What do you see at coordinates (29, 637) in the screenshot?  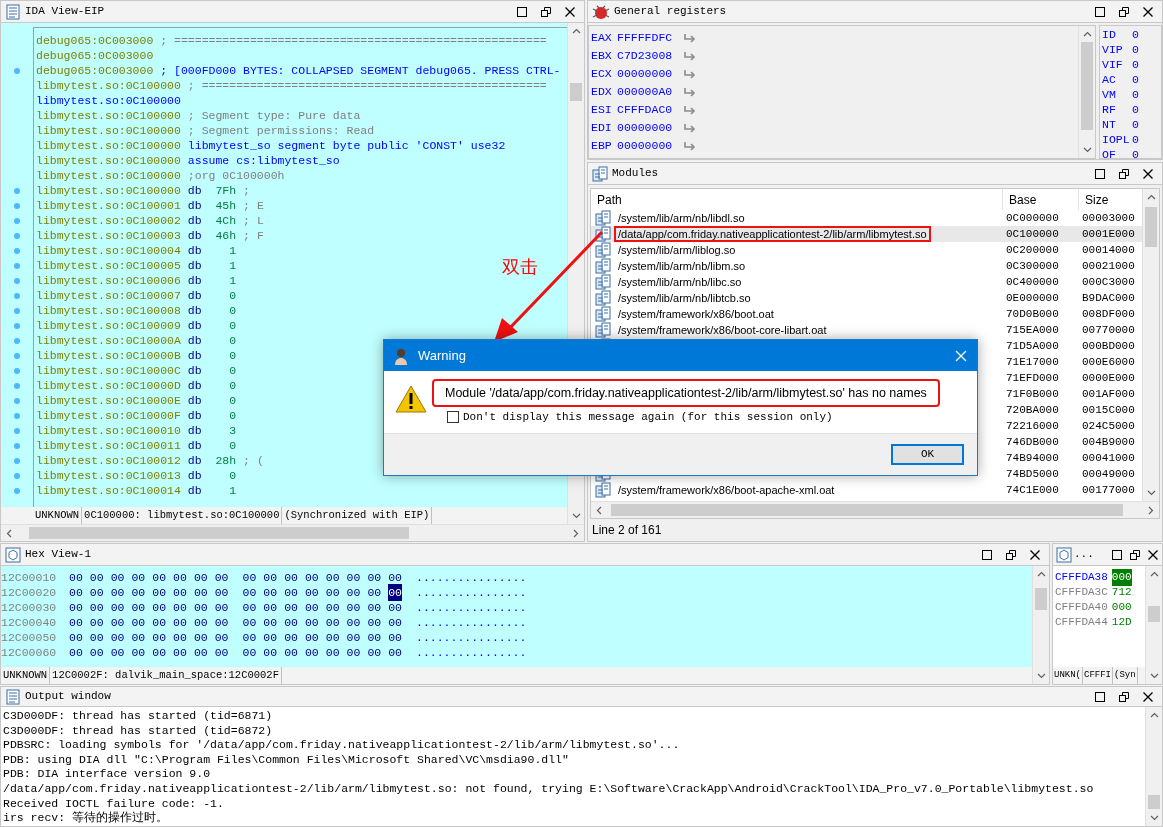 I see `hex-address: 12C00050` at bounding box center [29, 637].